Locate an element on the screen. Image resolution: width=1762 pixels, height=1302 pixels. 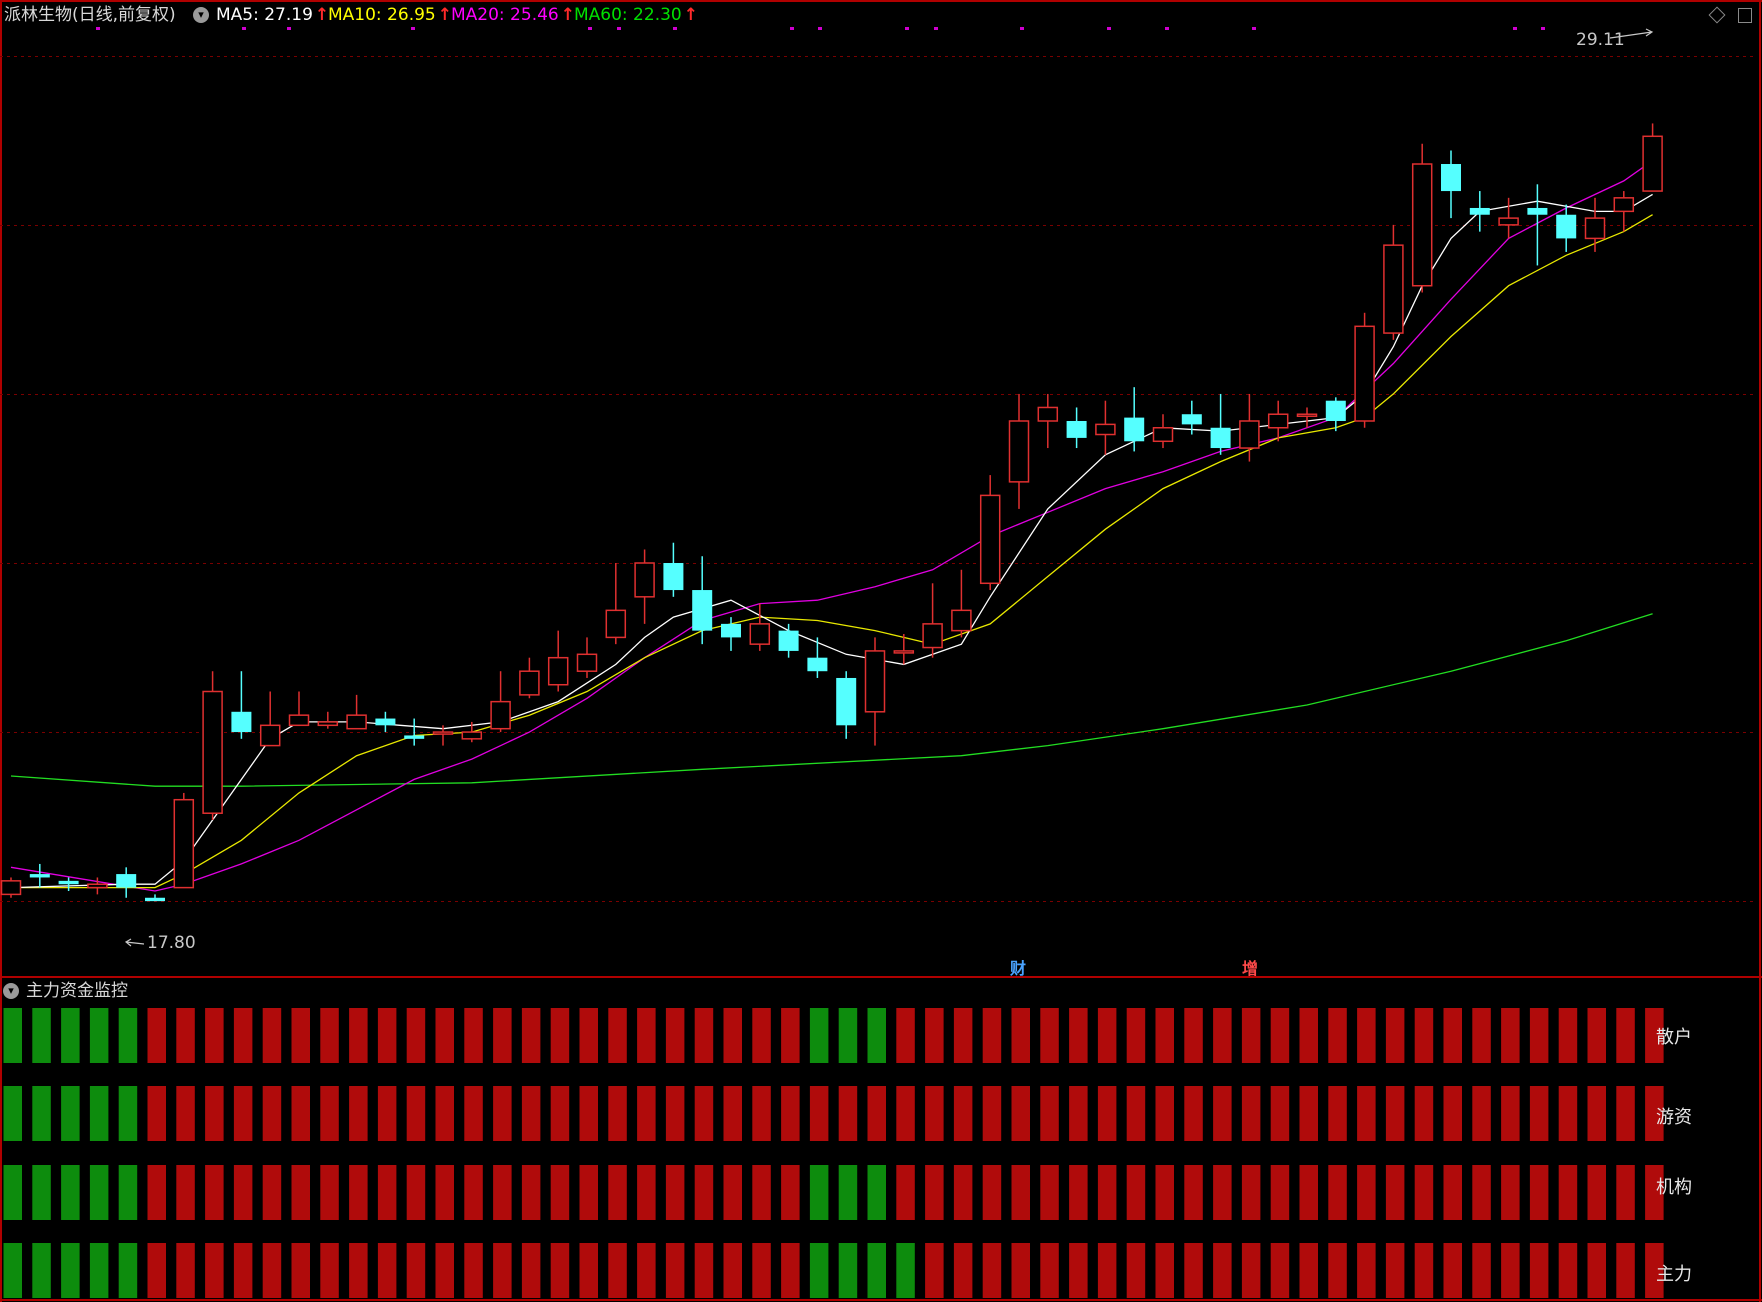
up-arrow-icon: ↑ is located at coordinates (690, 15).